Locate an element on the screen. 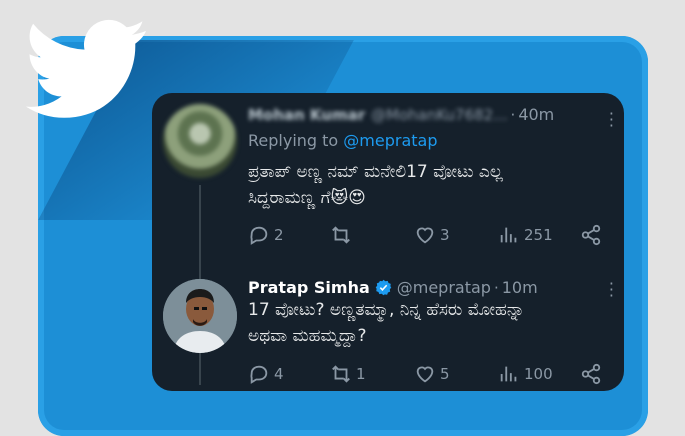 The height and width of the screenshot is (436, 685). main-views-count: 100 is located at coordinates (538, 374).